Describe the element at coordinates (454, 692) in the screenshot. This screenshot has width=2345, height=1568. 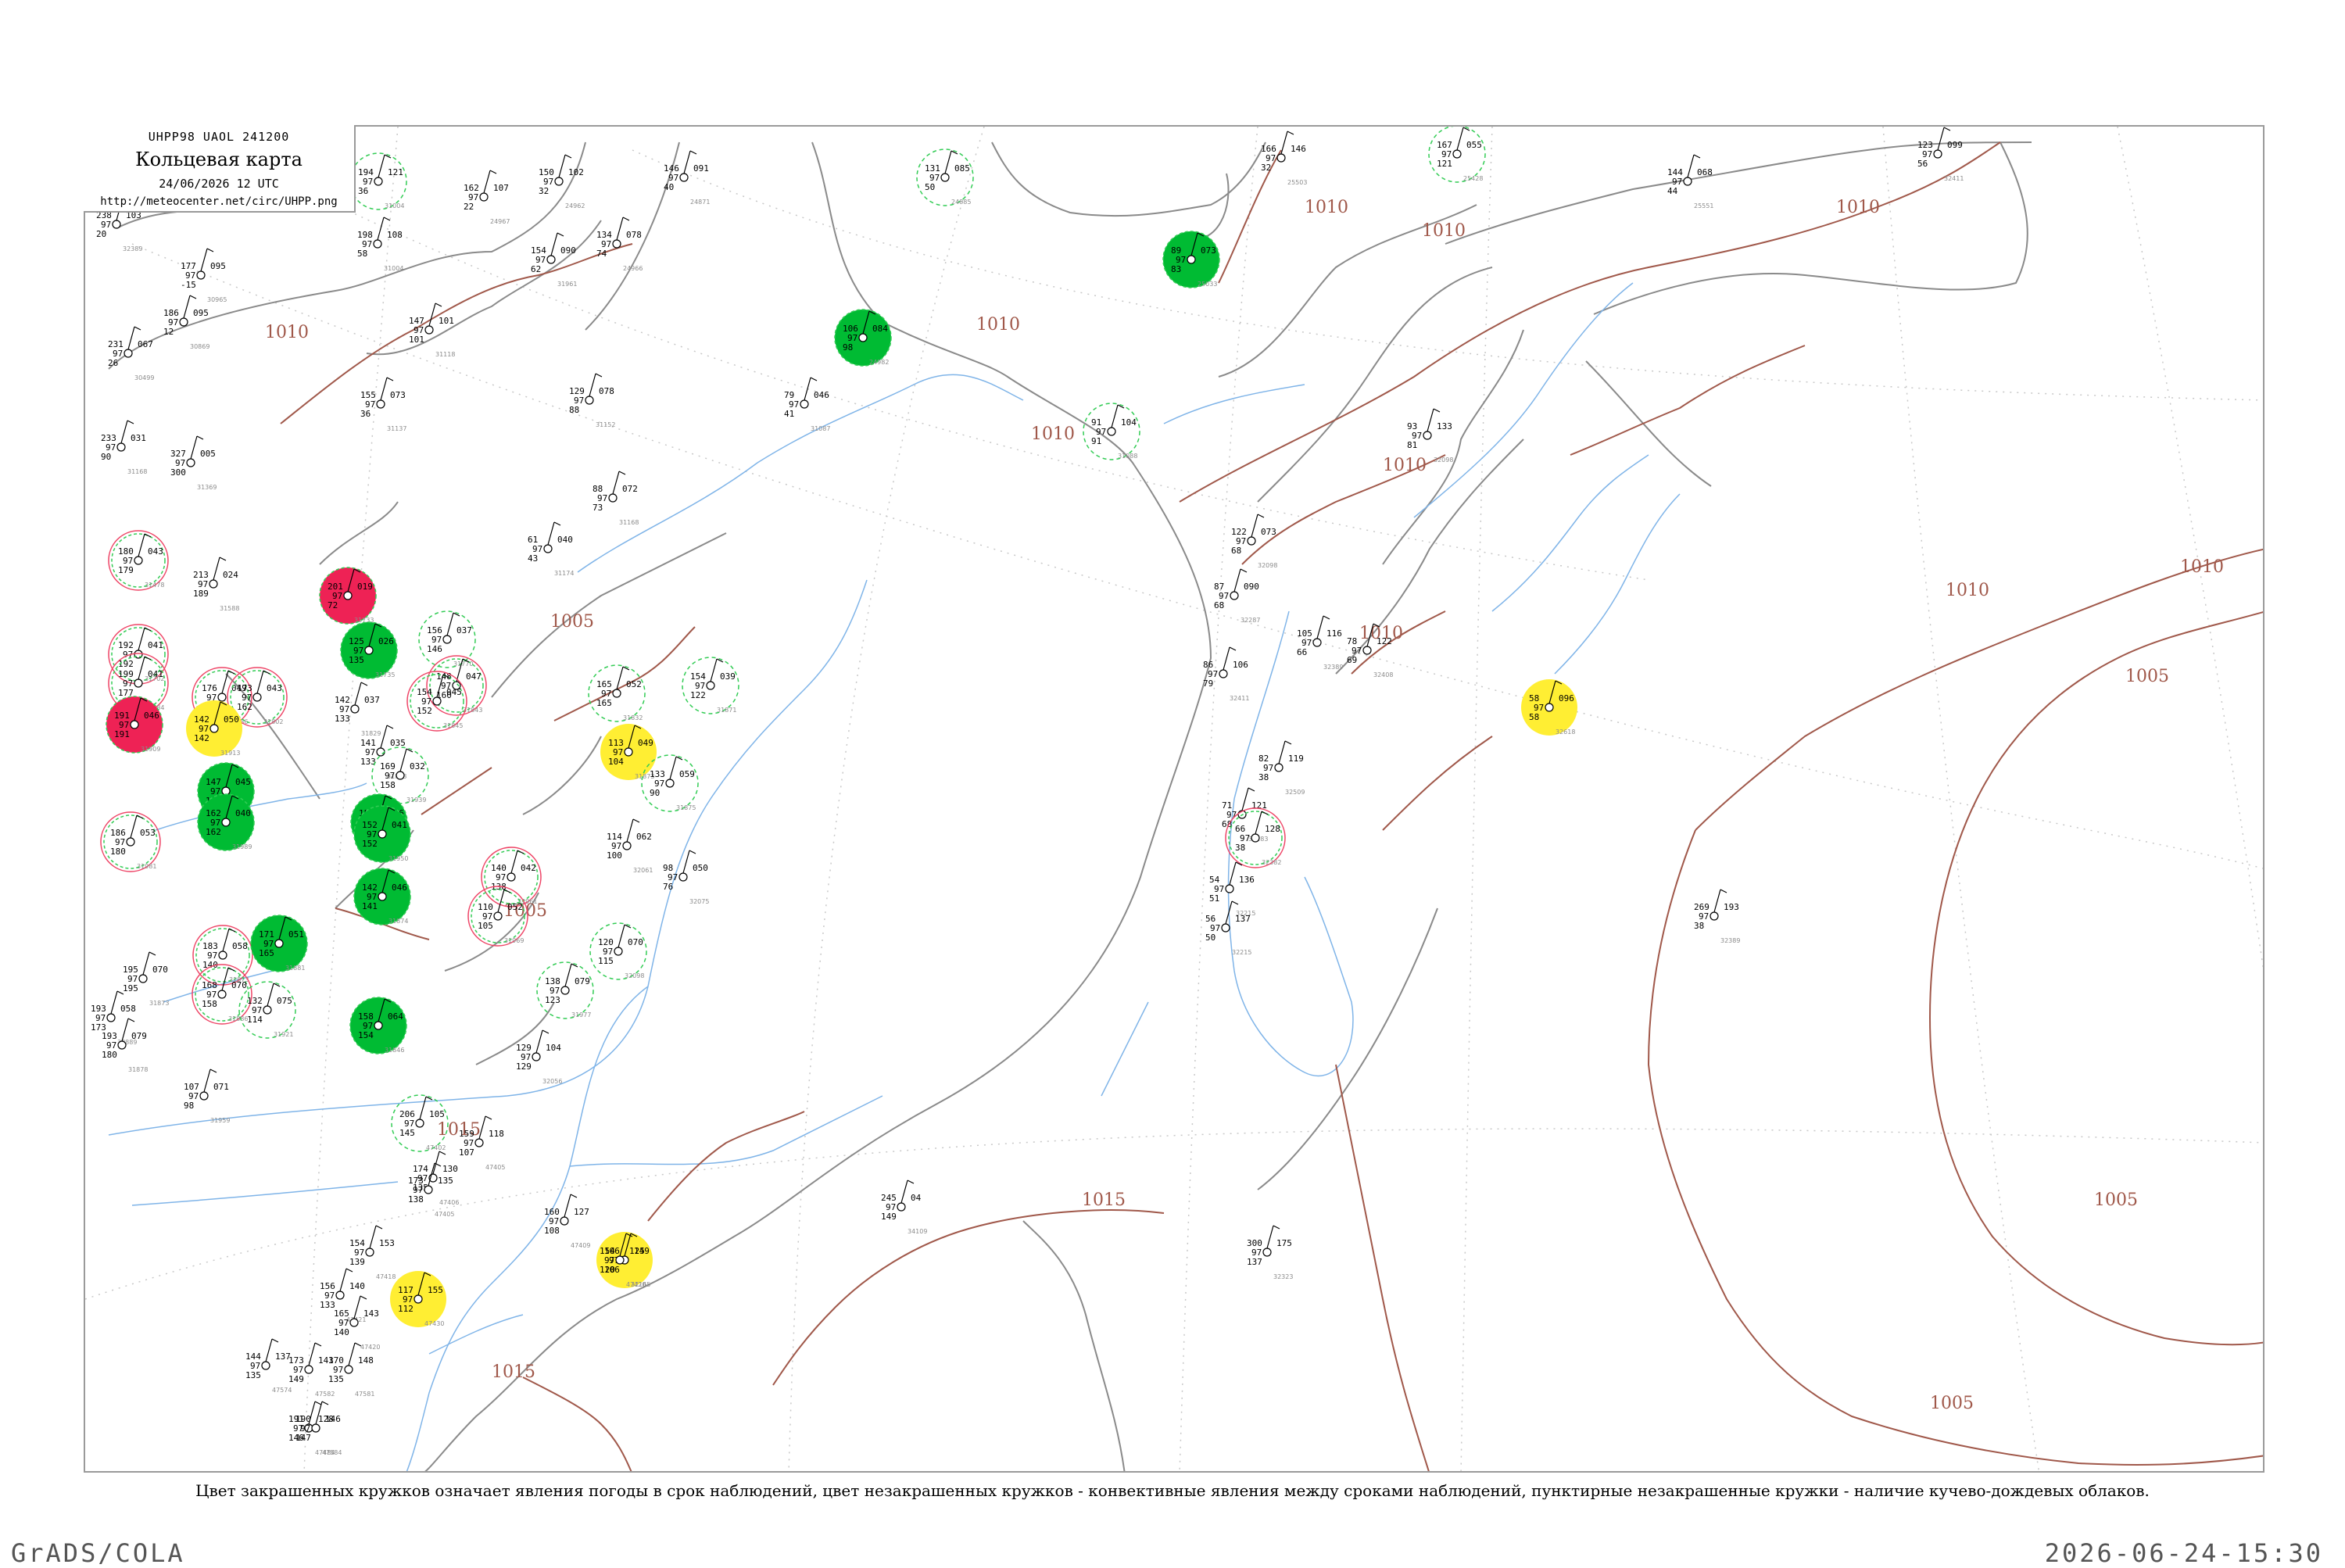
I see `station-pressure: 045` at that location.